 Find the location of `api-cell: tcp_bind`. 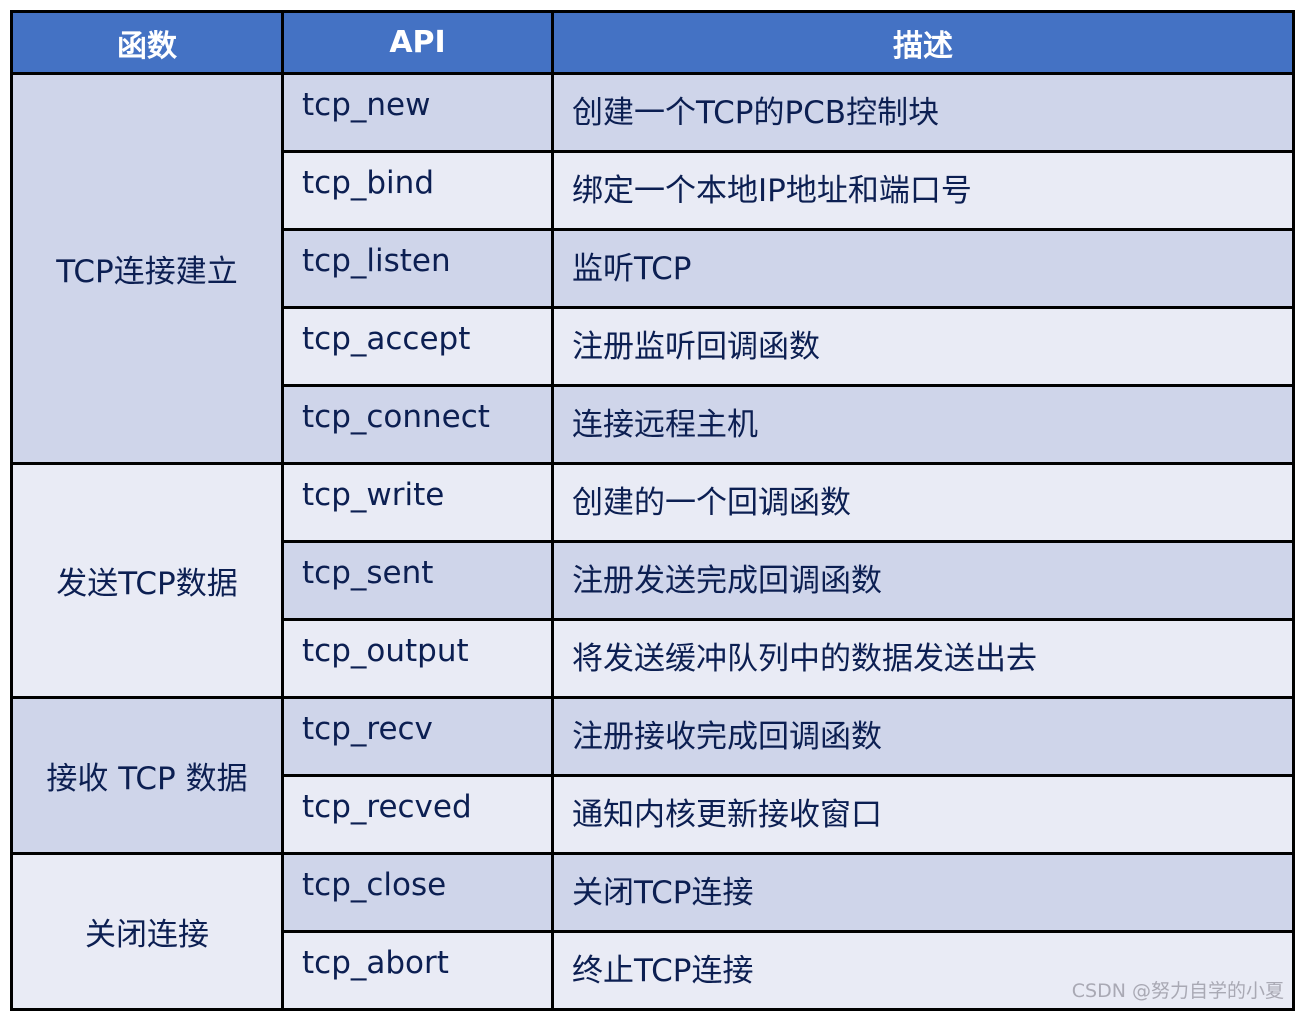

api-cell: tcp_bind is located at coordinates (417, 190).